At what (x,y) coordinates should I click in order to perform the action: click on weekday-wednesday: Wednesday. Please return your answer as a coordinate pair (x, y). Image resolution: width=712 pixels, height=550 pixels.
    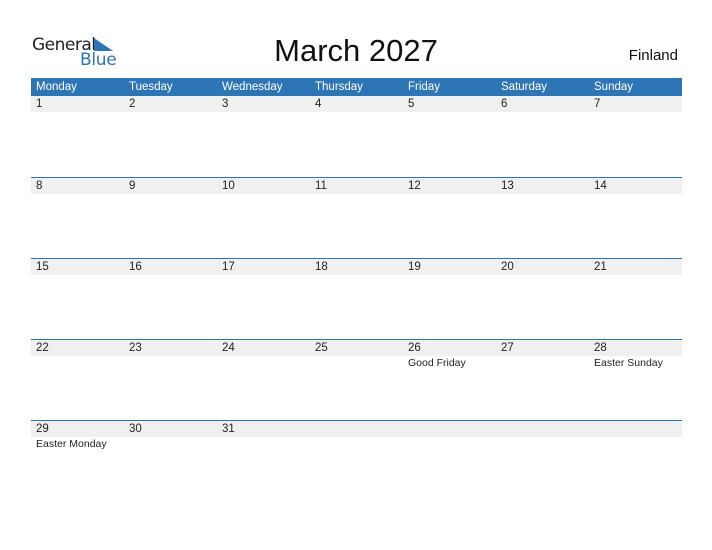
    Looking at the image, I should click on (252, 87).